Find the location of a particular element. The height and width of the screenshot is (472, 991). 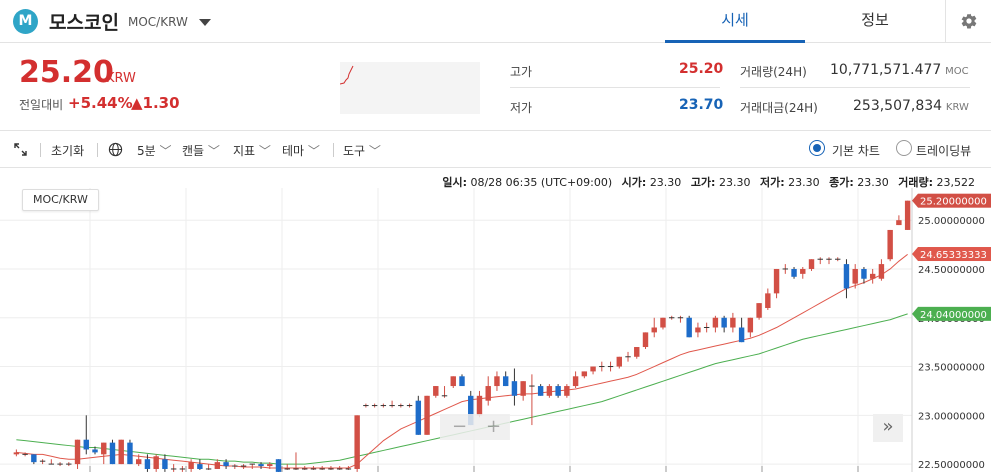

reset-button: 초기화 is located at coordinates (67, 150).